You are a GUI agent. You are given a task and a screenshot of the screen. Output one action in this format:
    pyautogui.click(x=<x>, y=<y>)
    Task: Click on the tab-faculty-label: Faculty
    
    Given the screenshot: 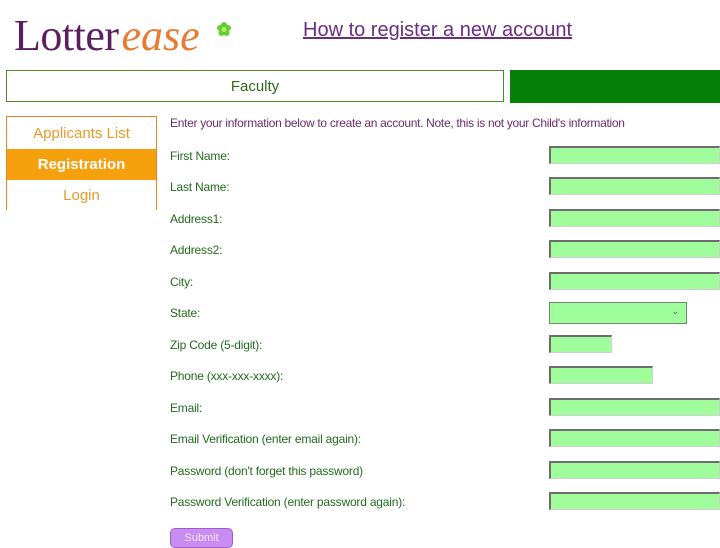 What is the action you would take?
    pyautogui.click(x=255, y=86)
    